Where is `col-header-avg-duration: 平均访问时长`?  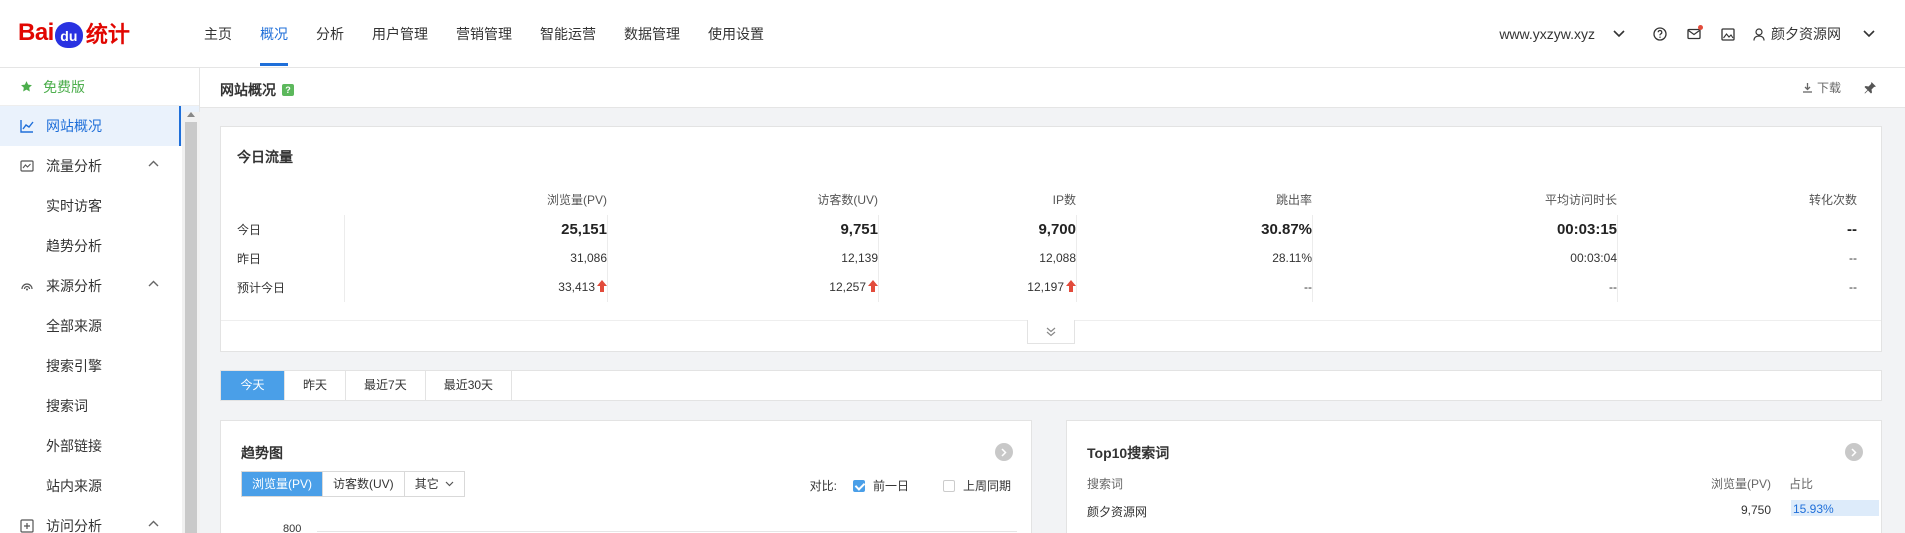
col-header-avg-duration: 平均访问时长 is located at coordinates (1580, 199).